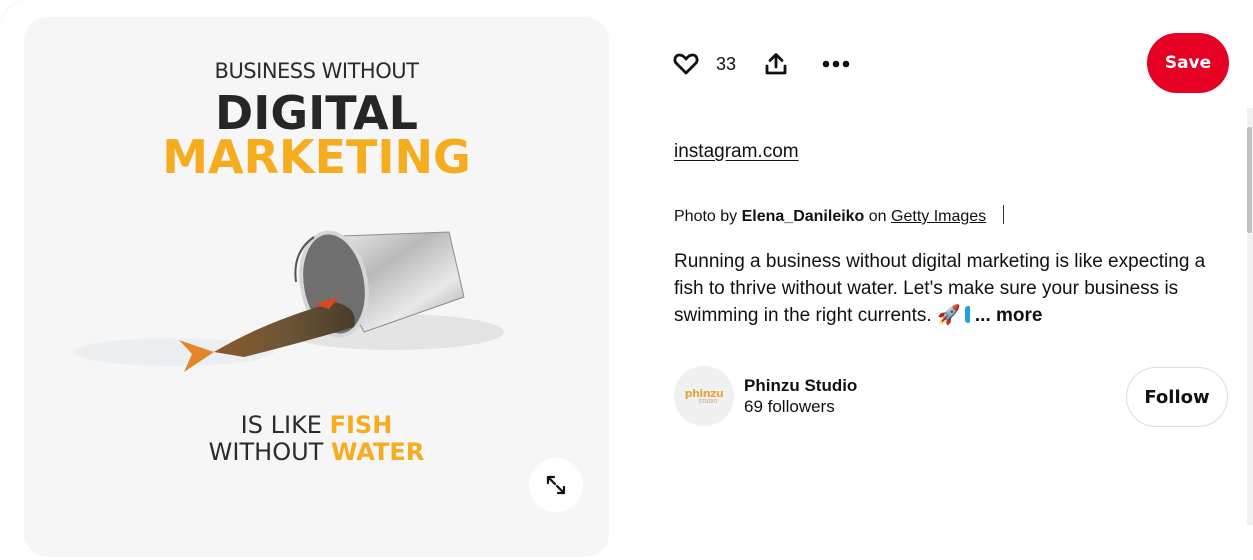  What do you see at coordinates (289, 301) in the screenshot?
I see `fish-bucket-illustration` at bounding box center [289, 301].